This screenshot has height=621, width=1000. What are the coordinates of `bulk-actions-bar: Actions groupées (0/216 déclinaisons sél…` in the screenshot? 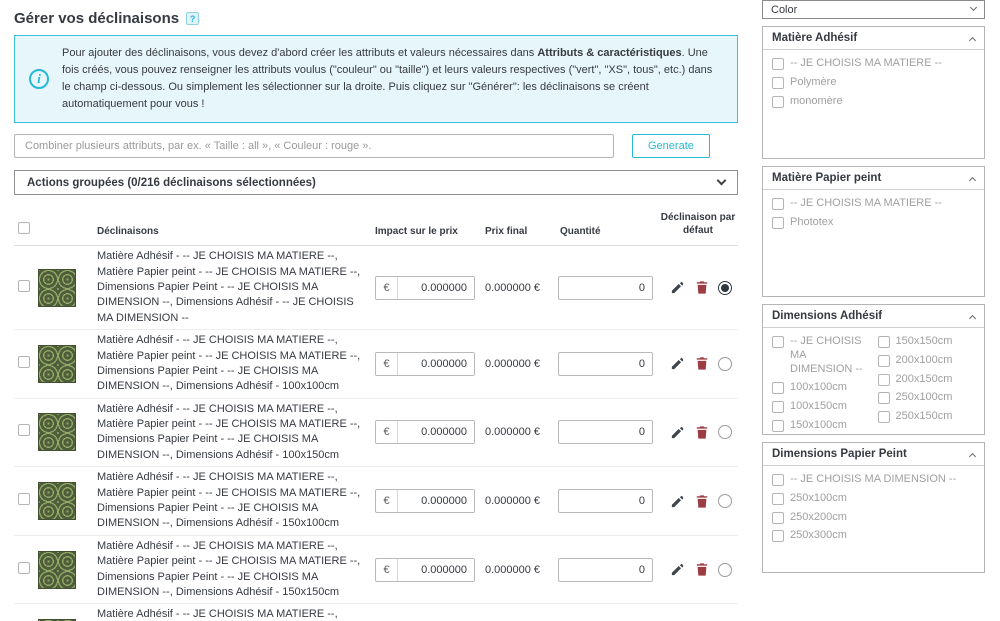 It's located at (376, 183).